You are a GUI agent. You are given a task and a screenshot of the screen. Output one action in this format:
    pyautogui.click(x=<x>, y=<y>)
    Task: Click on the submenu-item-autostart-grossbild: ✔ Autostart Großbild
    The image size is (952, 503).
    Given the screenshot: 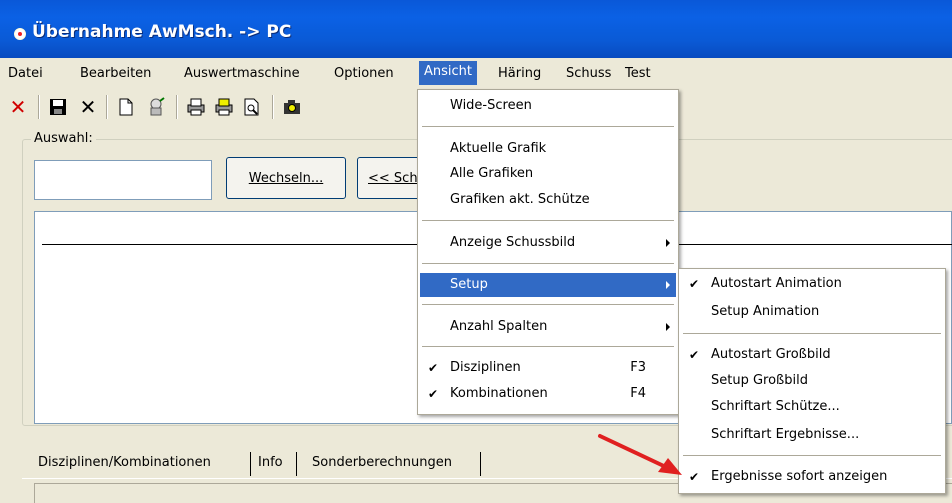 What is the action you would take?
    pyautogui.click(x=812, y=355)
    